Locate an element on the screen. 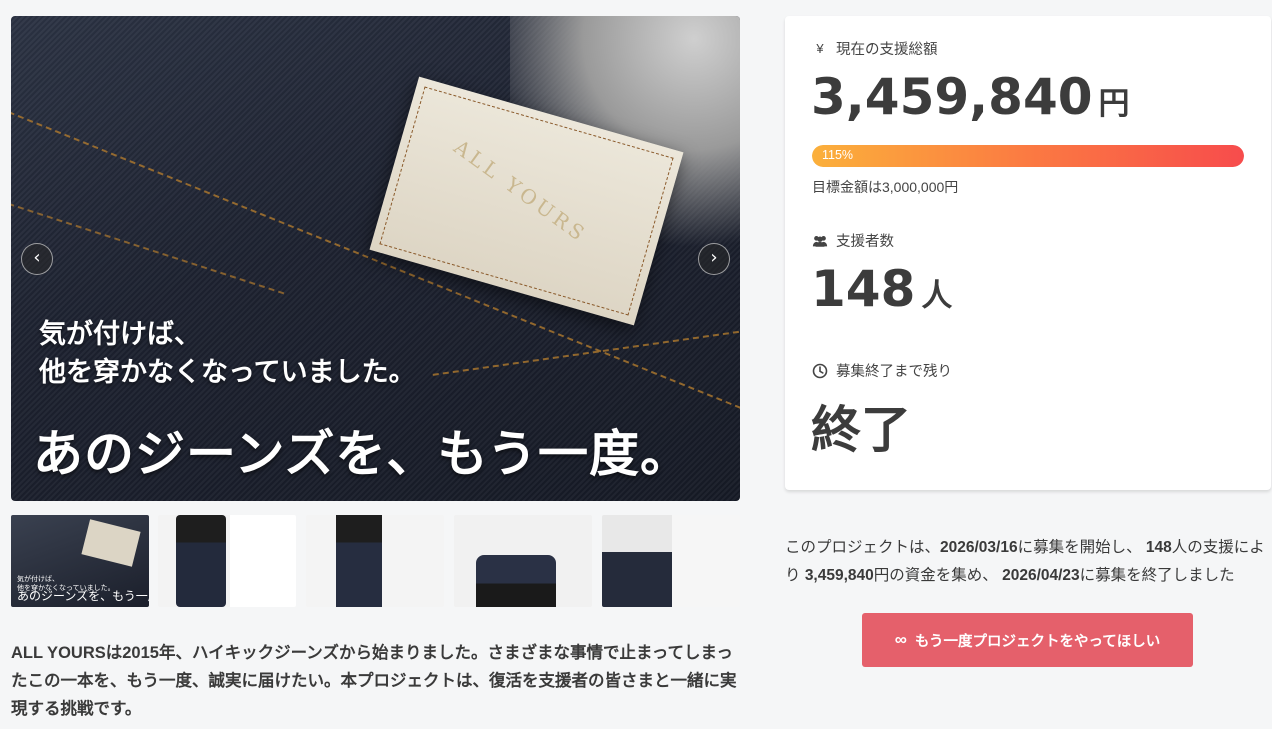  backers-count: 148 人 is located at coordinates (881, 289).